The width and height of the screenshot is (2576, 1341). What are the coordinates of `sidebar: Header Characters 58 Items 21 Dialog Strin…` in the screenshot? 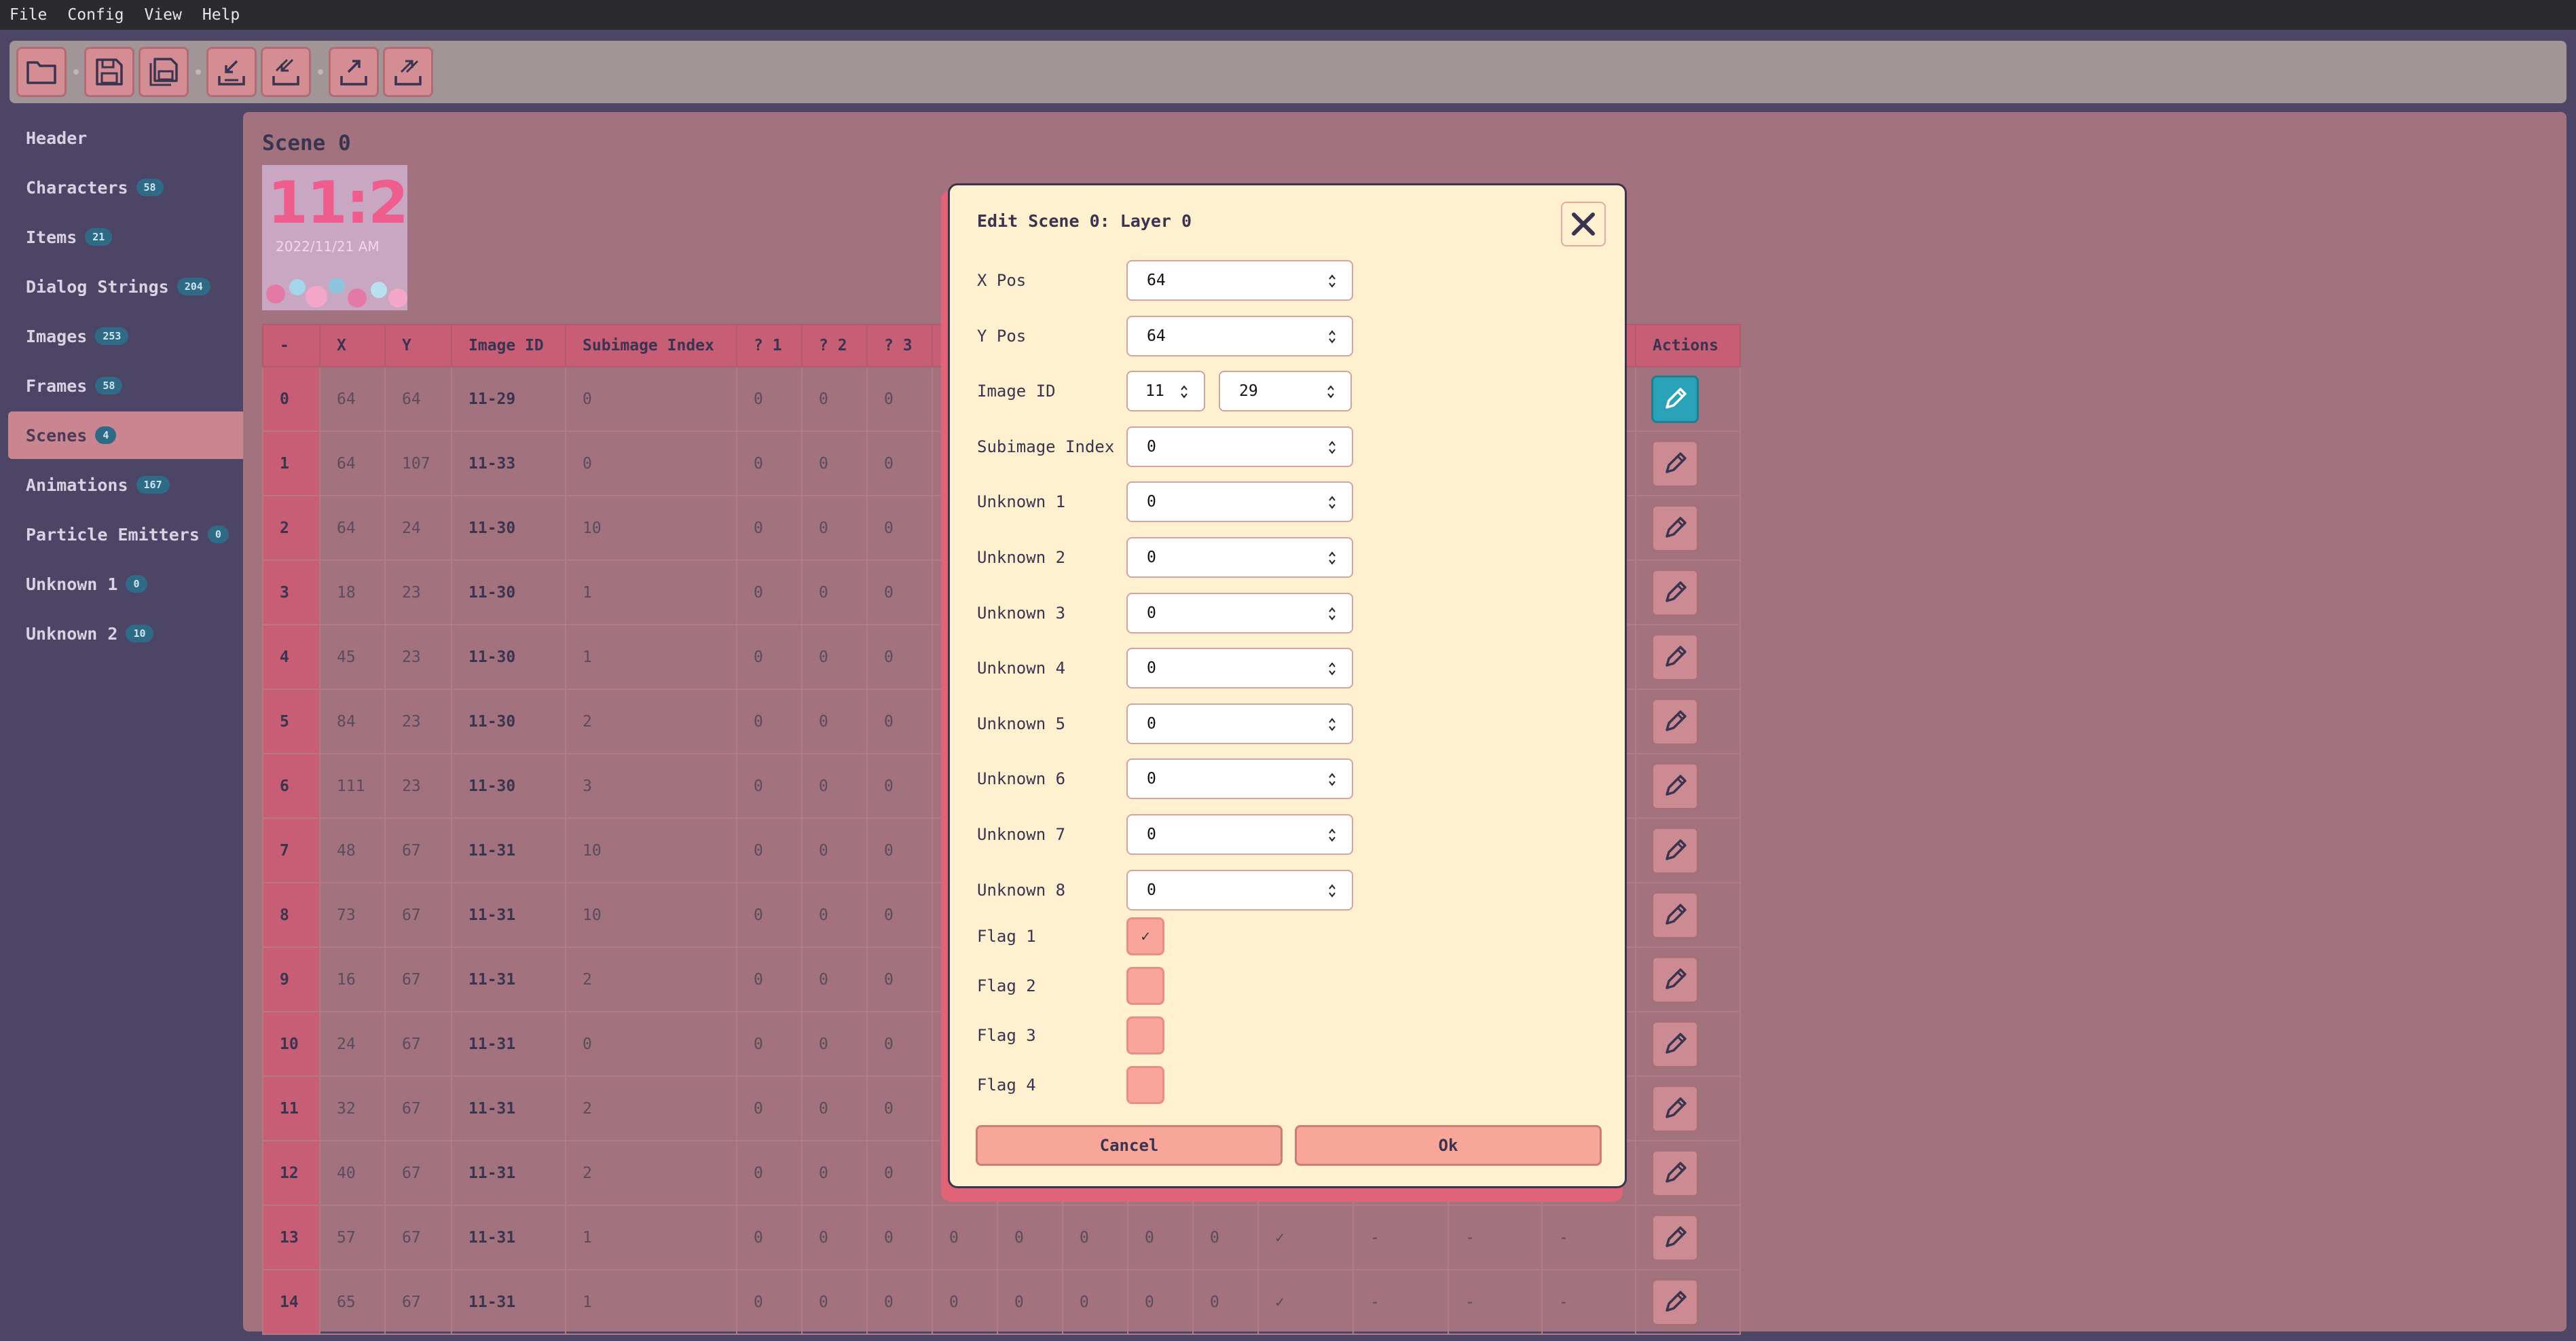 It's located at (121, 726).